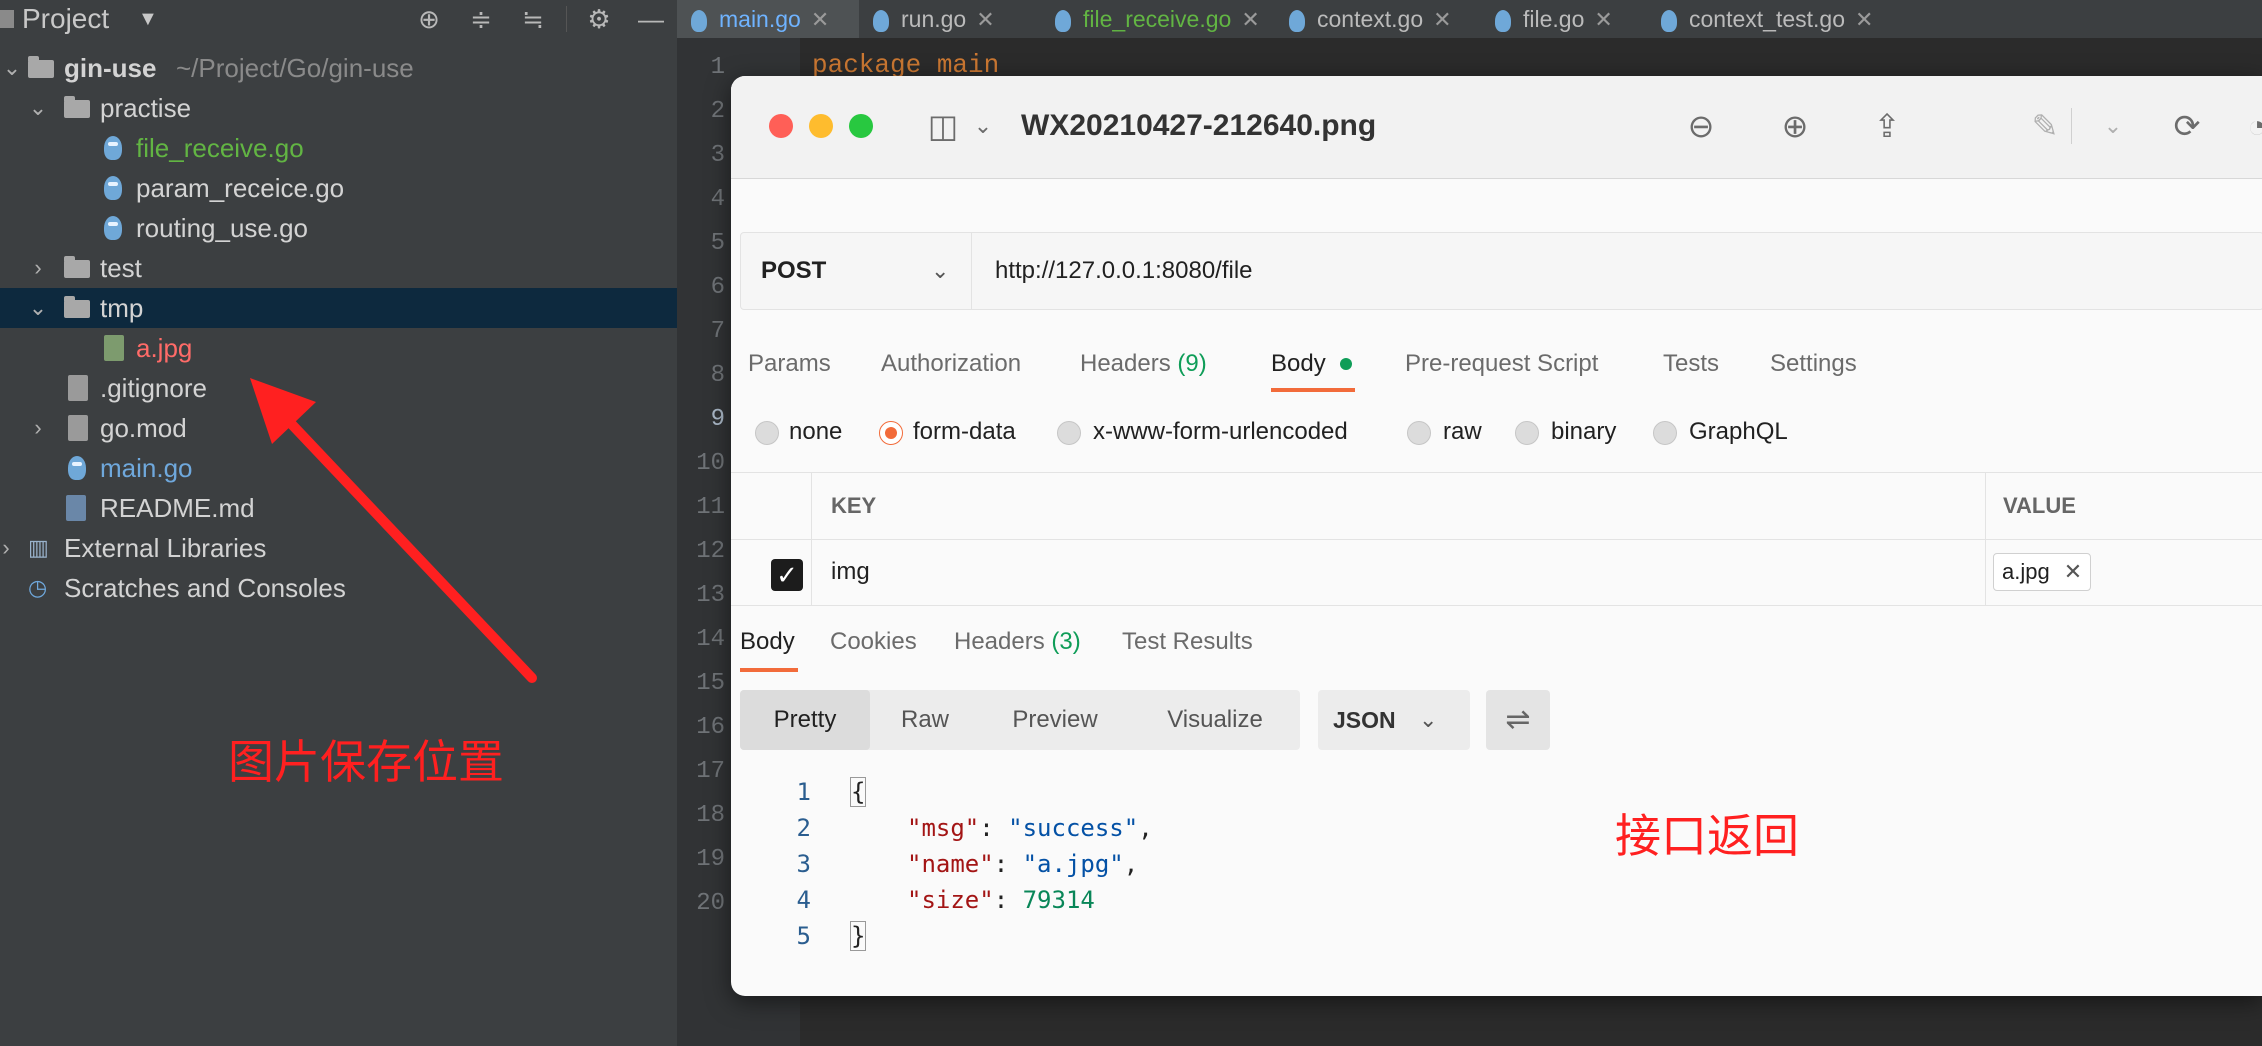 The width and height of the screenshot is (2262, 1046). Describe the element at coordinates (338, 348) in the screenshot. I see `tree-item-a-jpg: a.jpg` at that location.